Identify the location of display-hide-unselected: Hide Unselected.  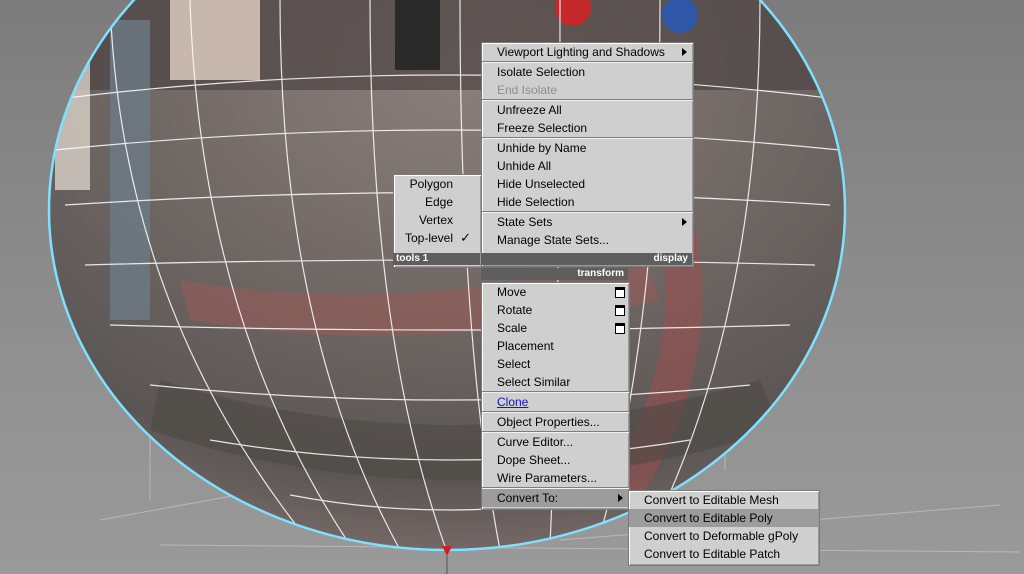
(587, 184).